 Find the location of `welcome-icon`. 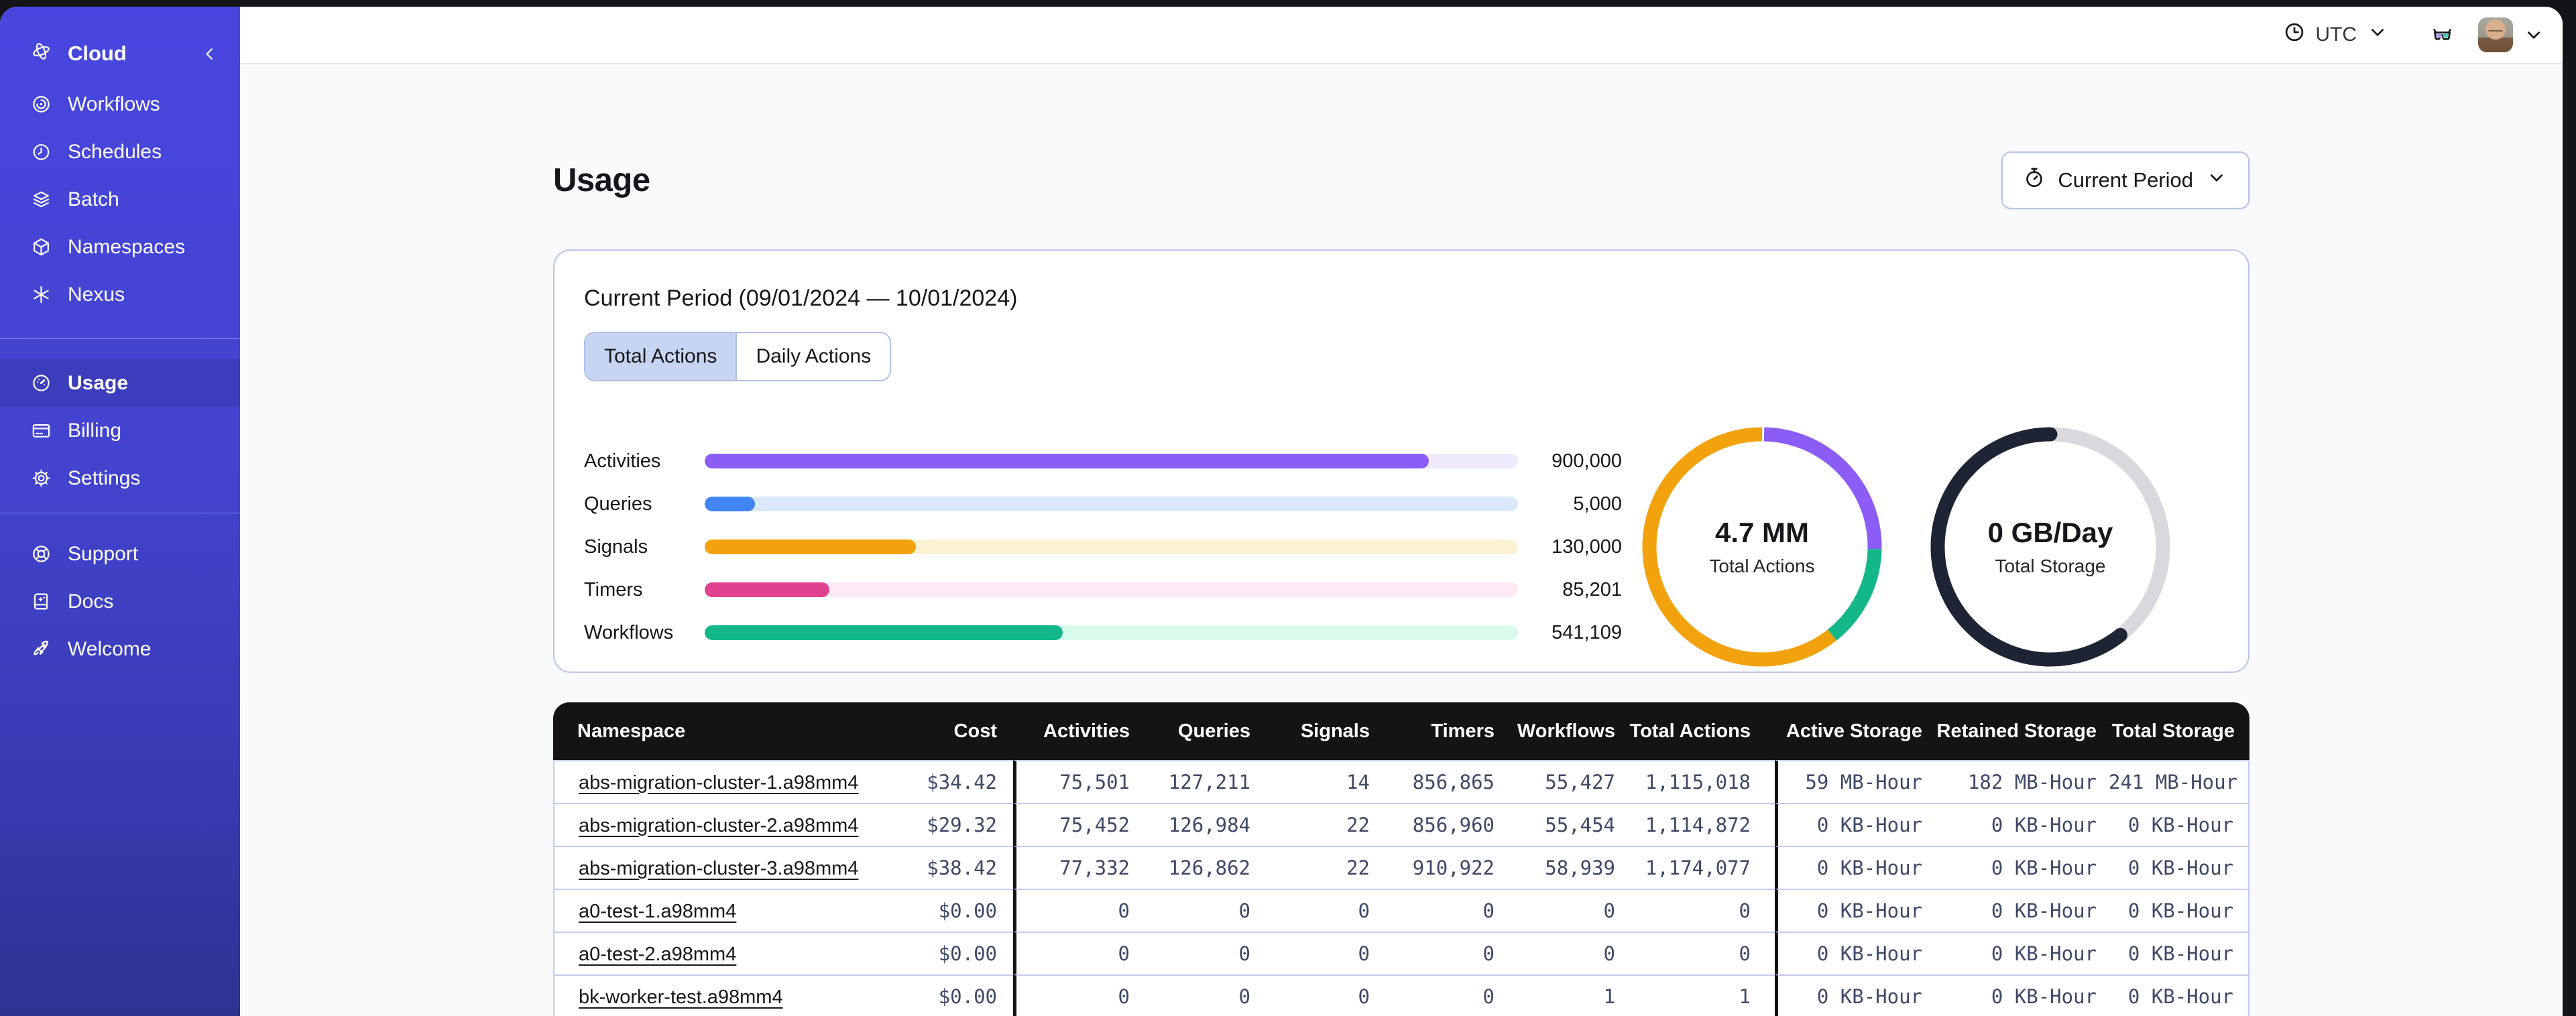

welcome-icon is located at coordinates (41, 649).